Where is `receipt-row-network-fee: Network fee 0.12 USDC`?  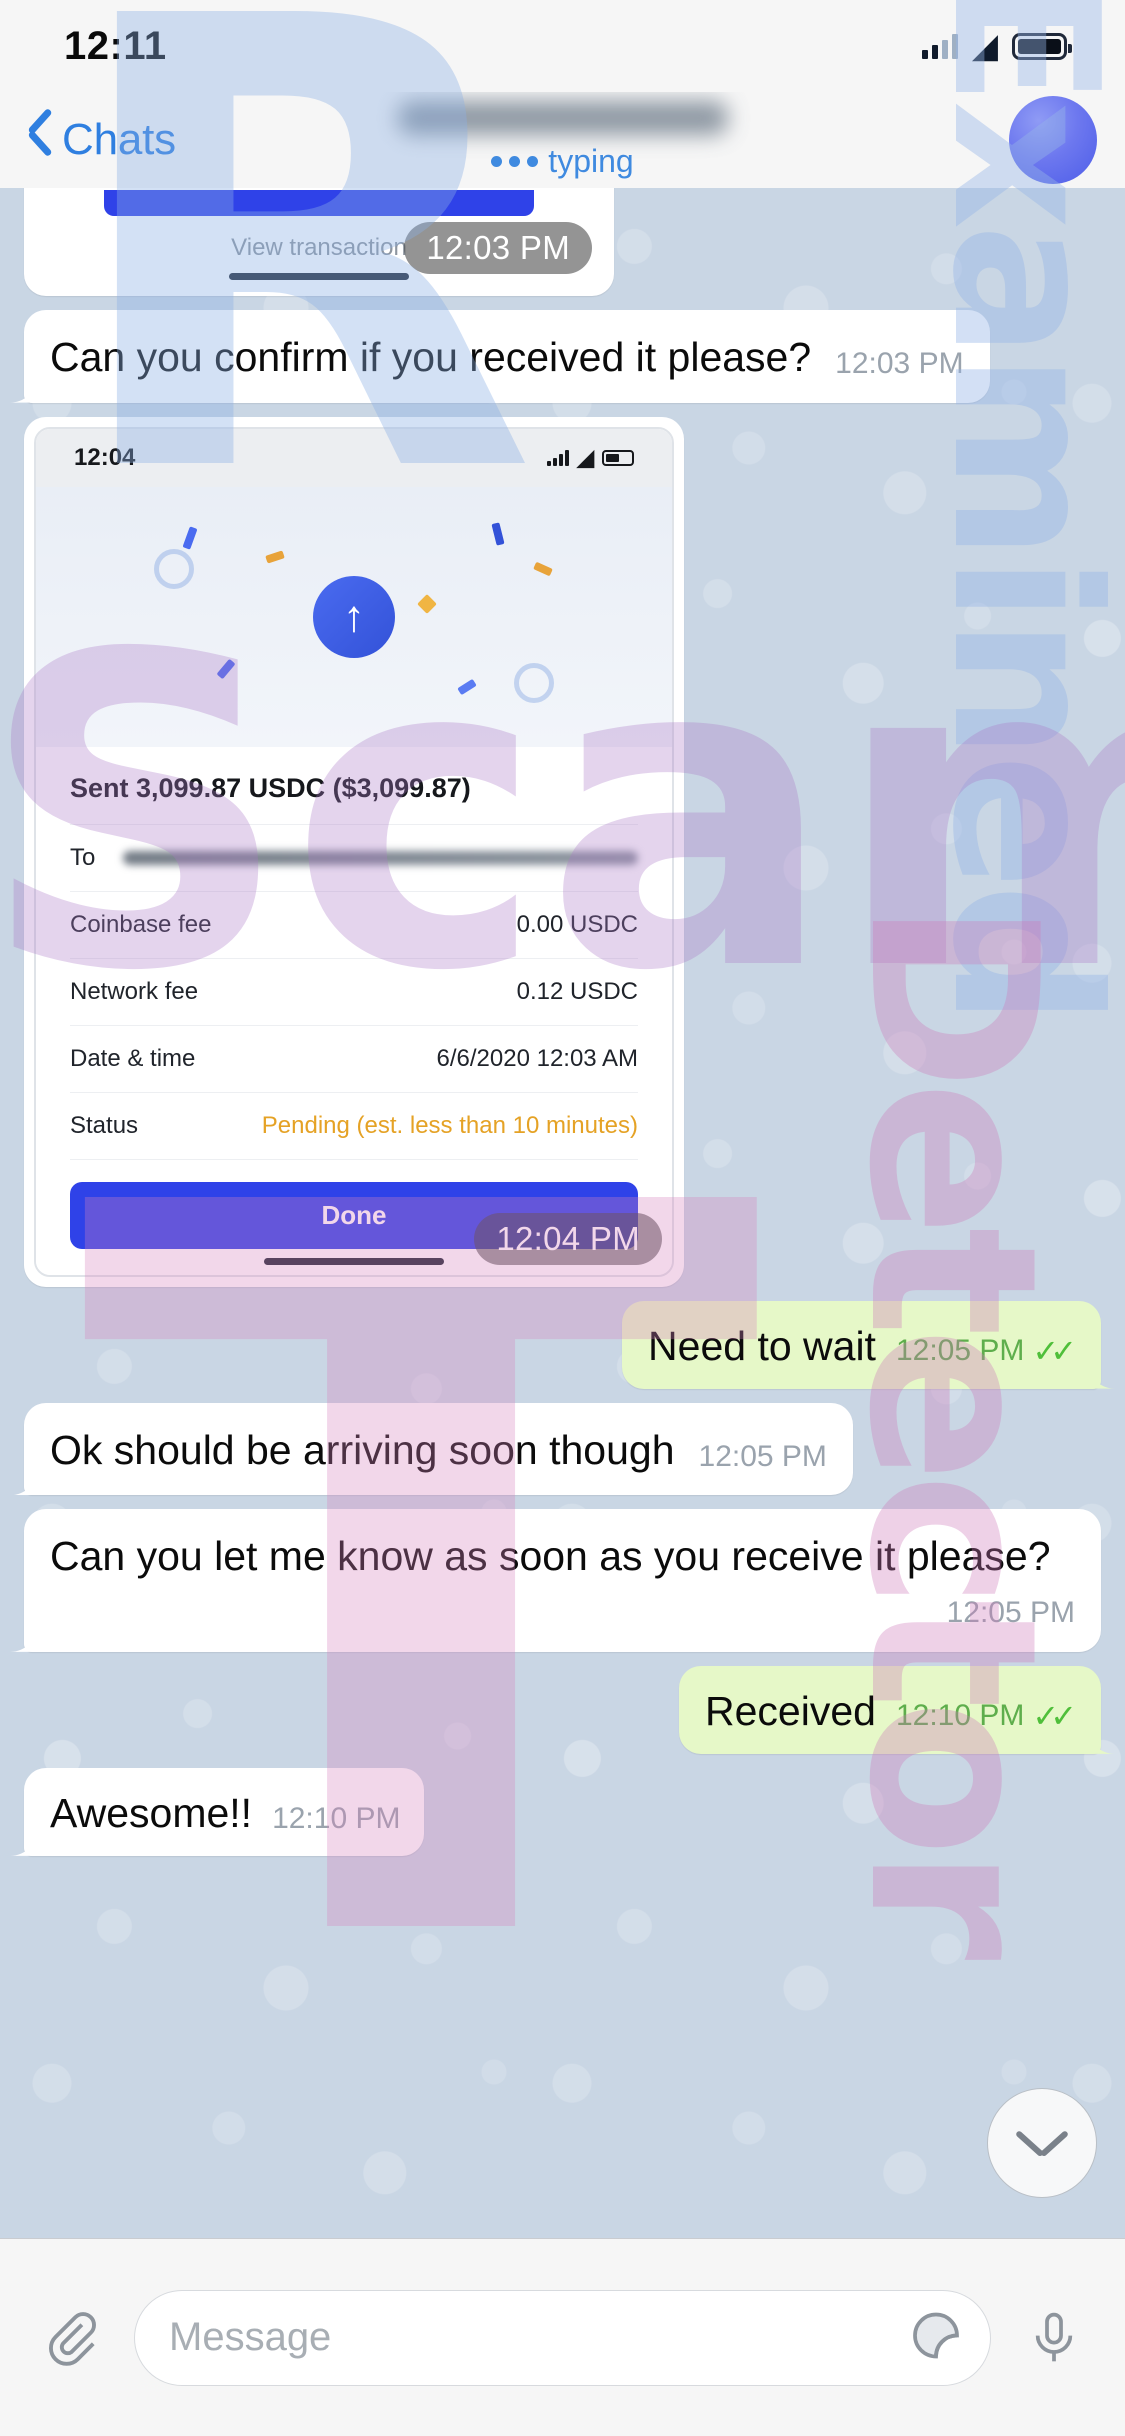 receipt-row-network-fee: Network fee 0.12 USDC is located at coordinates (354, 991).